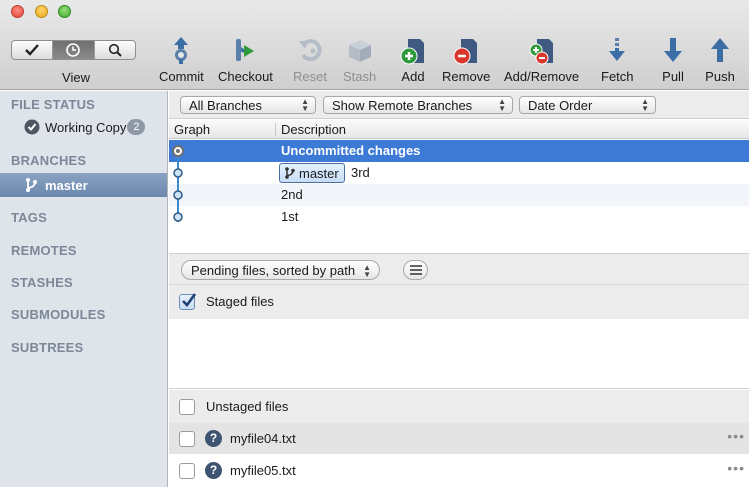 This screenshot has width=749, height=487. What do you see at coordinates (66, 185) in the screenshot?
I see `sidebar-item-label: master` at bounding box center [66, 185].